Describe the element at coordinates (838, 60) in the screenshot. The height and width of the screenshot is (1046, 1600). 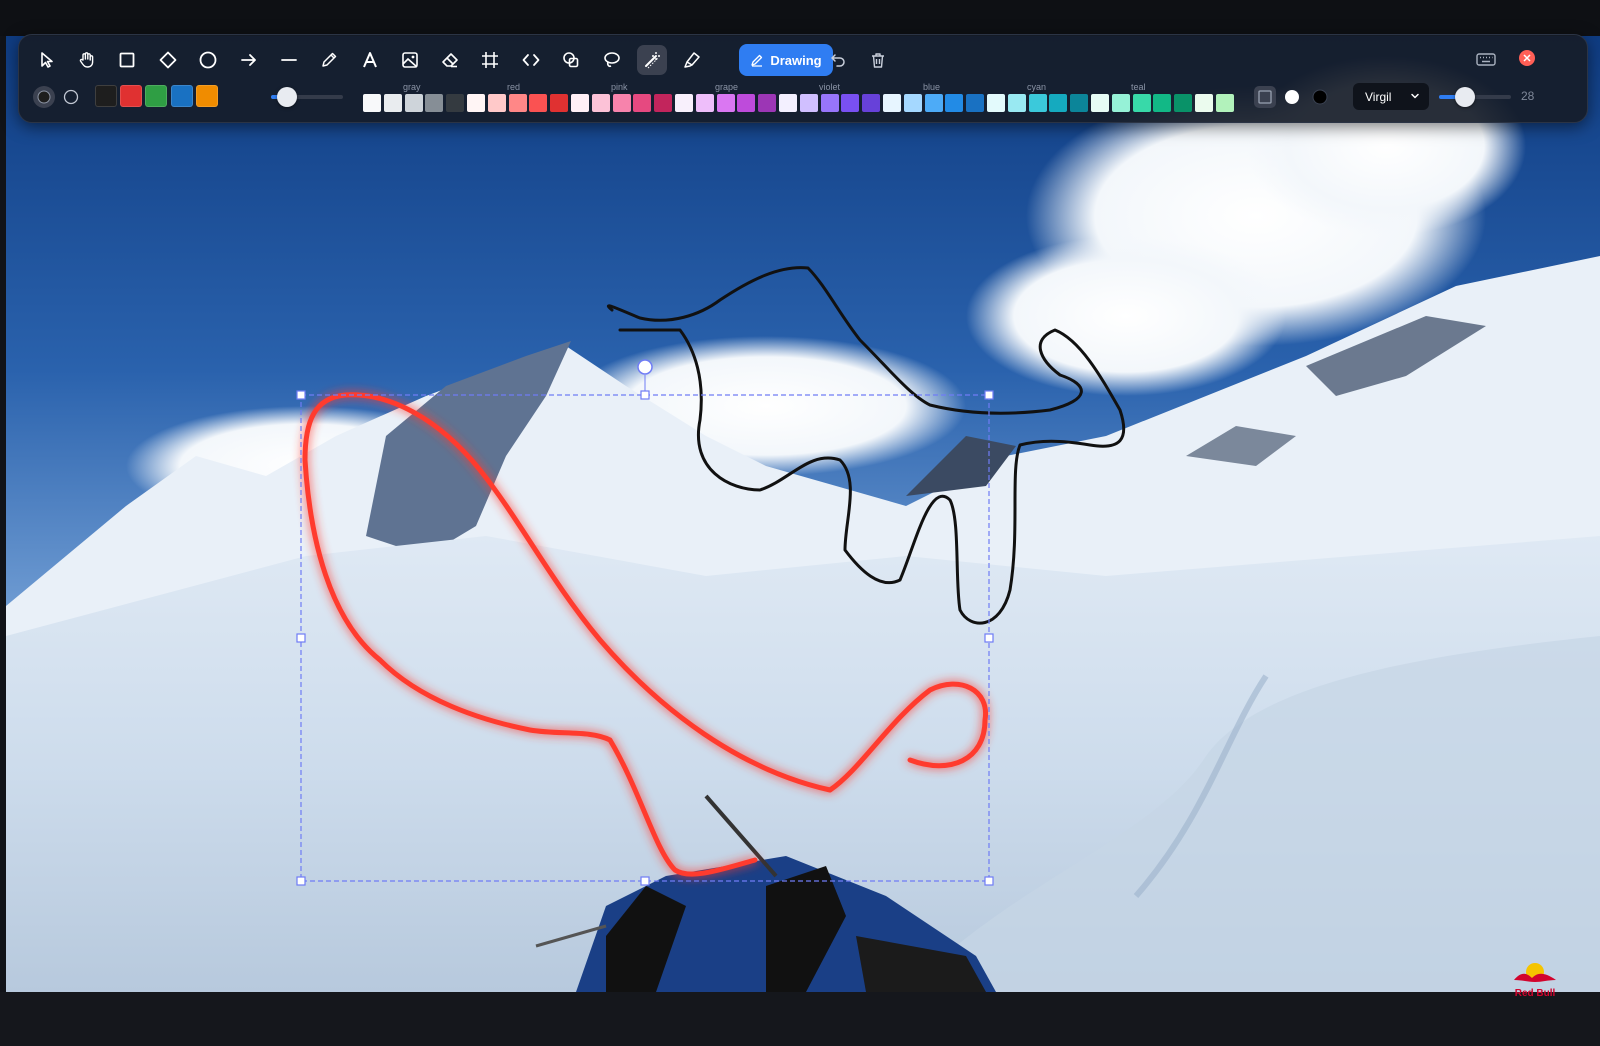
I see `undo-button` at that location.